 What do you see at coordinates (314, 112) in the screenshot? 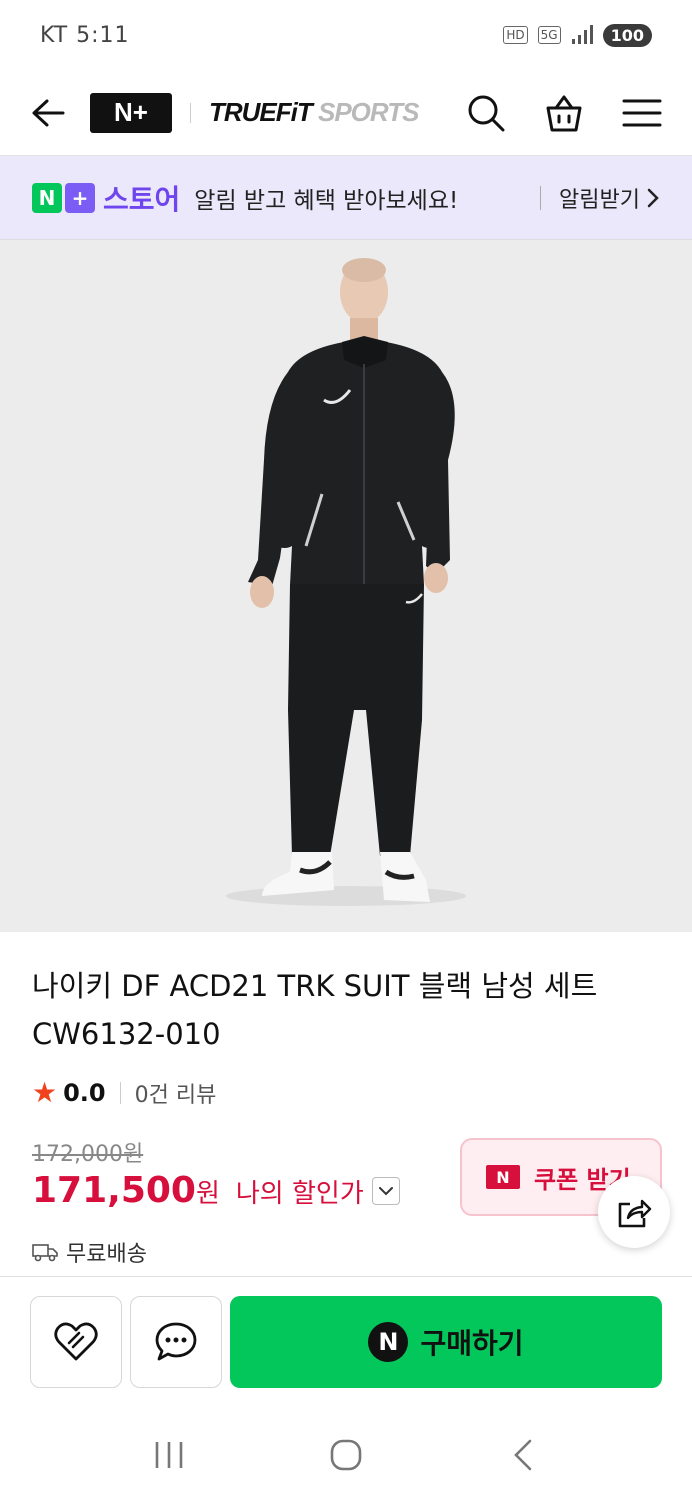
I see `store-logo: TRUEFiT SPORTS` at bounding box center [314, 112].